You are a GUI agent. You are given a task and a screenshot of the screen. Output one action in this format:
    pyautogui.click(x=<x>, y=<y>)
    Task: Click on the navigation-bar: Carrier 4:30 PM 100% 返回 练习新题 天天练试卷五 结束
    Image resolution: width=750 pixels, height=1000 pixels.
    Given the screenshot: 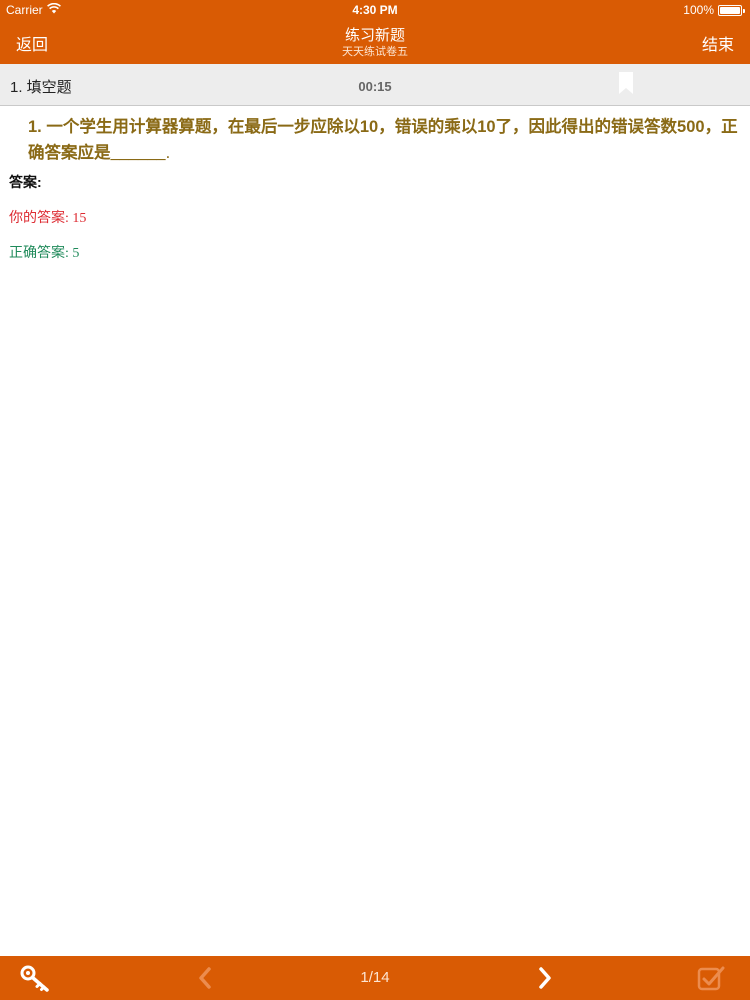 What is the action you would take?
    pyautogui.click(x=375, y=32)
    